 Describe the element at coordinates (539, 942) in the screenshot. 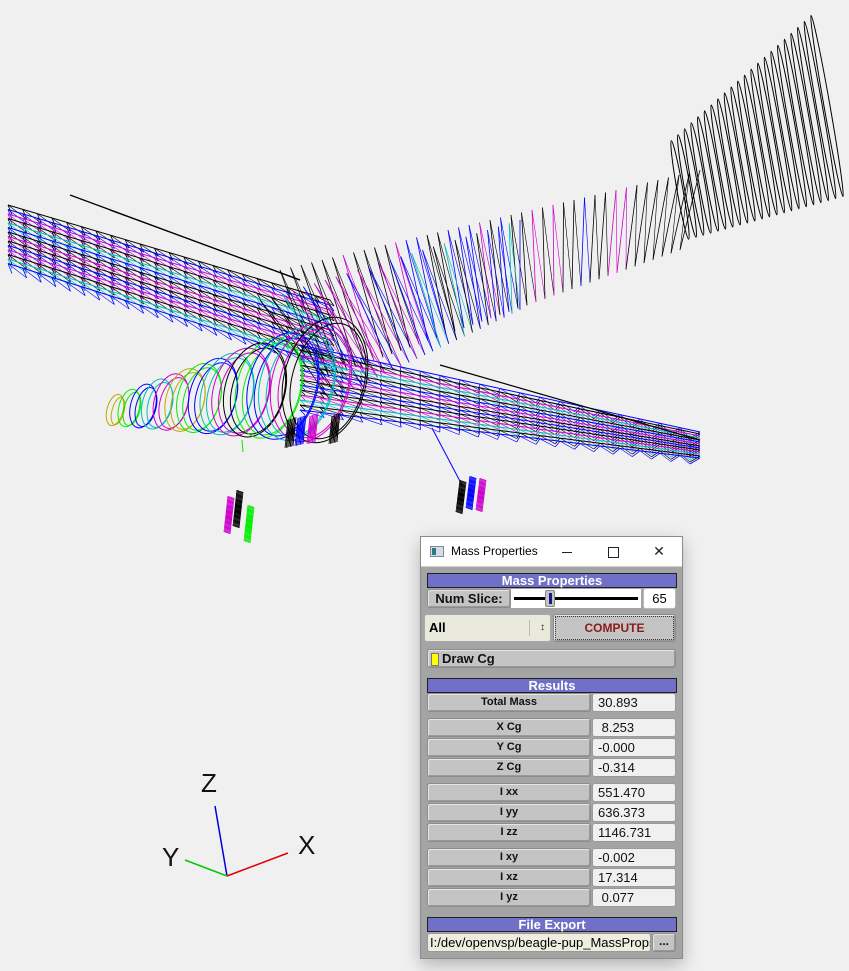

I see `file-export-path-input: I:/dev/openvsp/beagle-pup_MassProps.txt` at that location.